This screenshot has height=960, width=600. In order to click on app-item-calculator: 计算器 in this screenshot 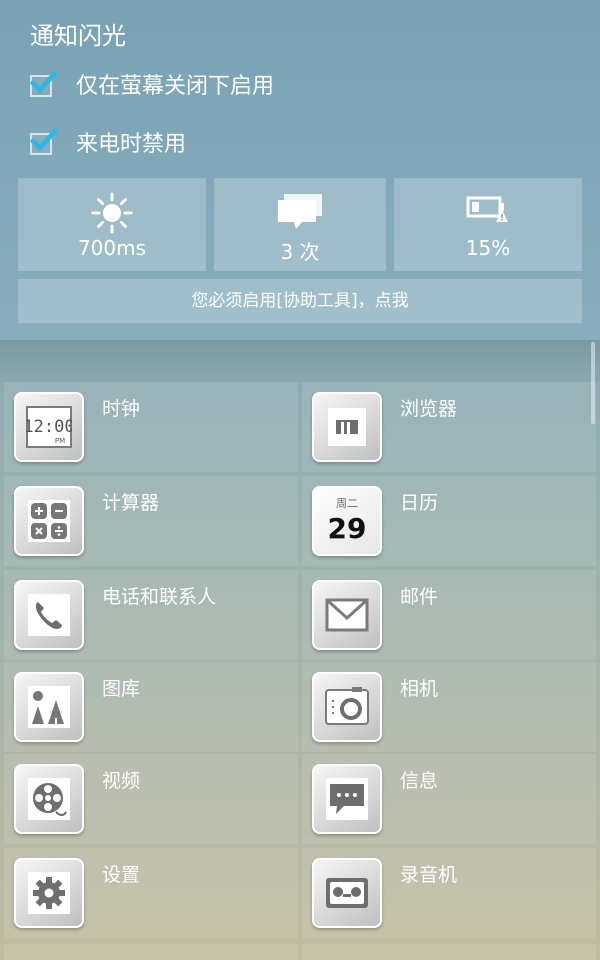, I will do `click(151, 521)`.